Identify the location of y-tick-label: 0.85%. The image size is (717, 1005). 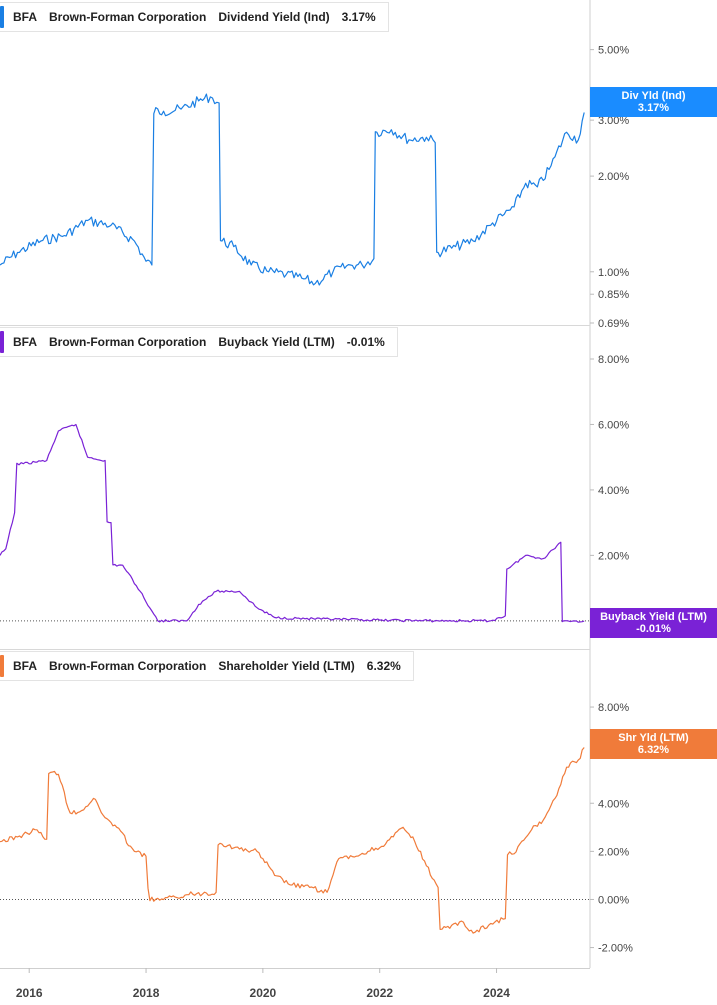
(613, 295).